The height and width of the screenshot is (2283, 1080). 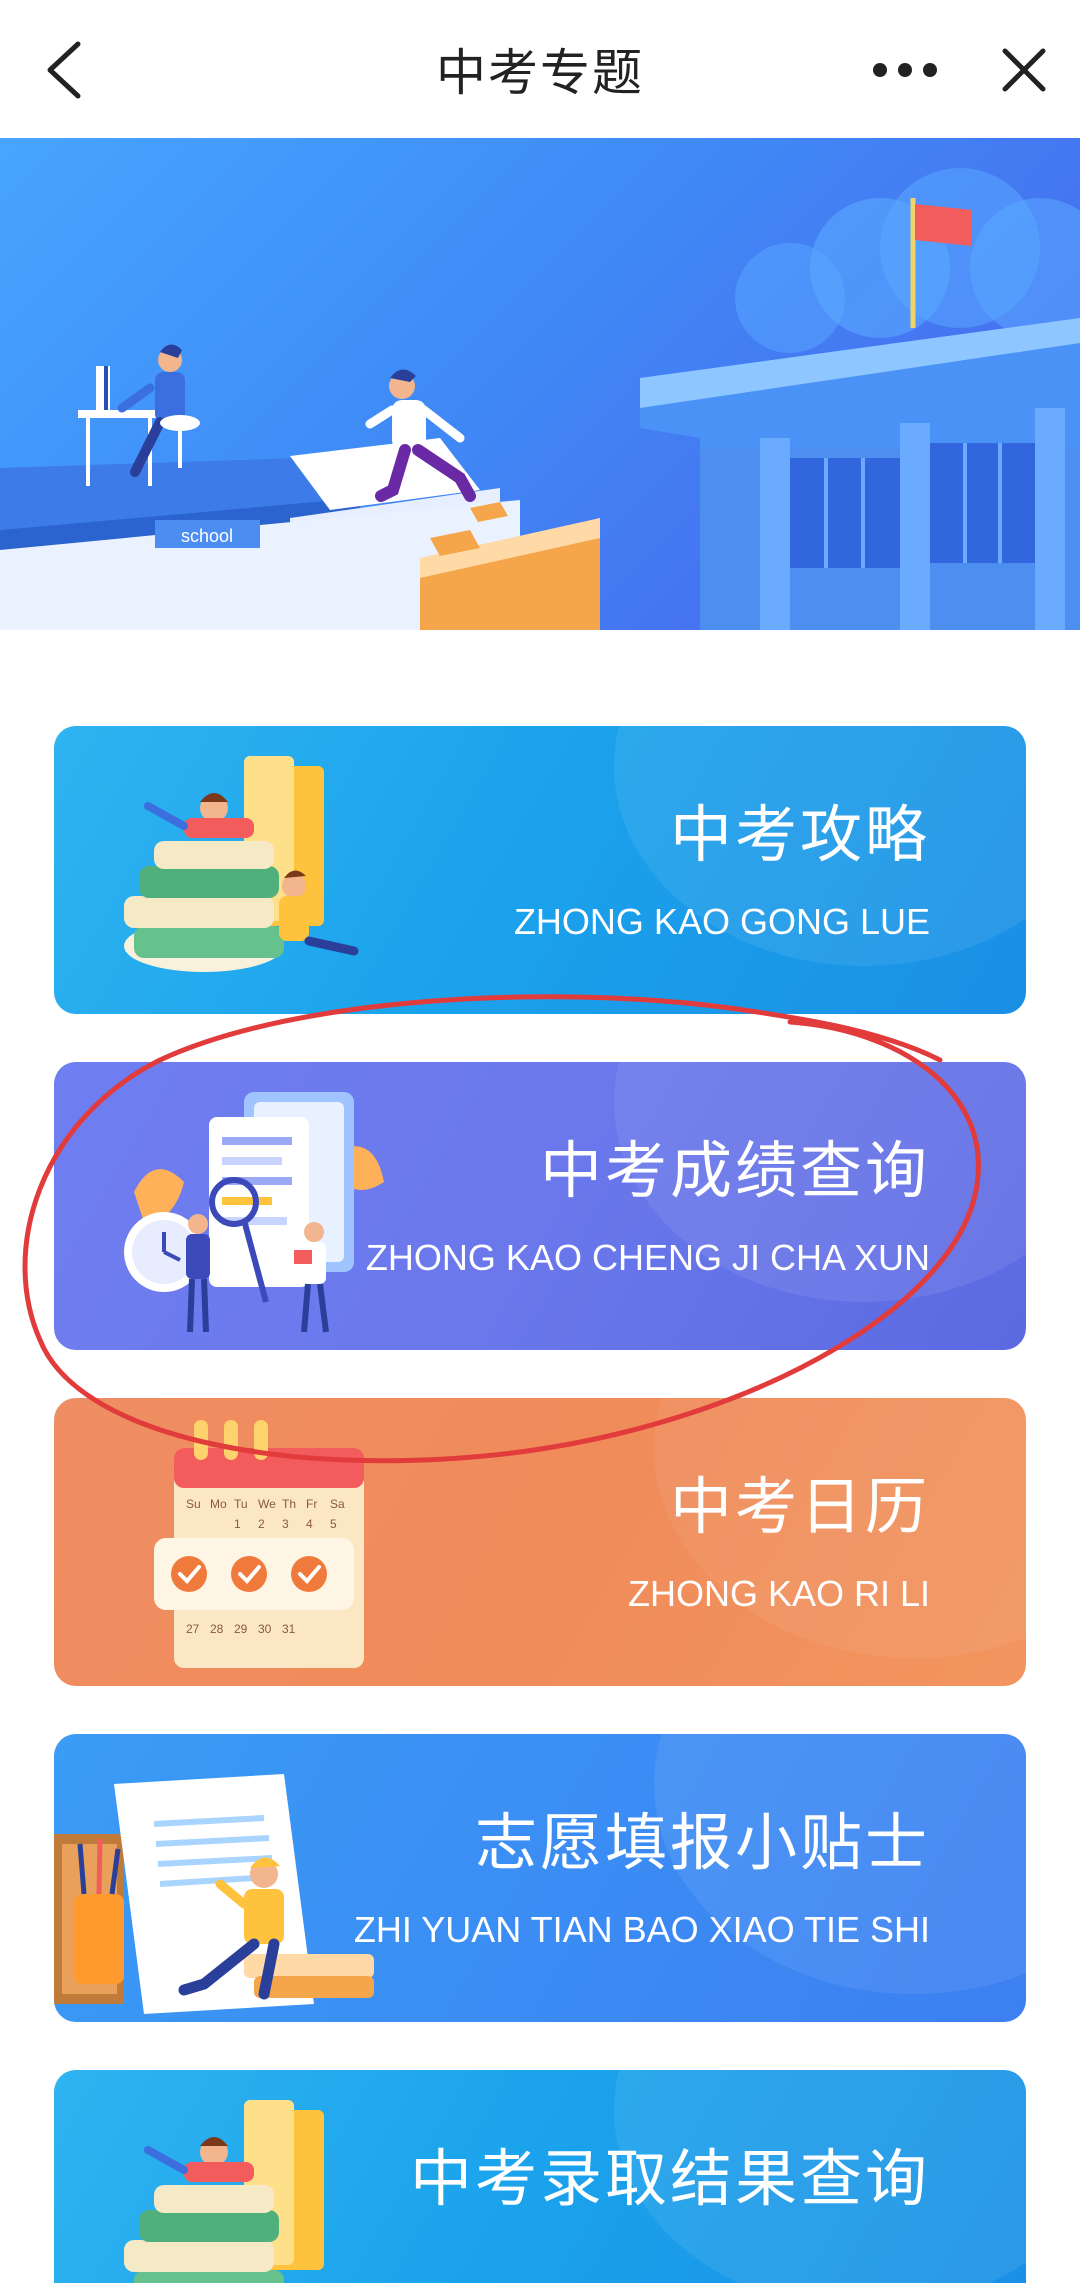 I want to click on weekday-label: Th, so click(x=289, y=1504).